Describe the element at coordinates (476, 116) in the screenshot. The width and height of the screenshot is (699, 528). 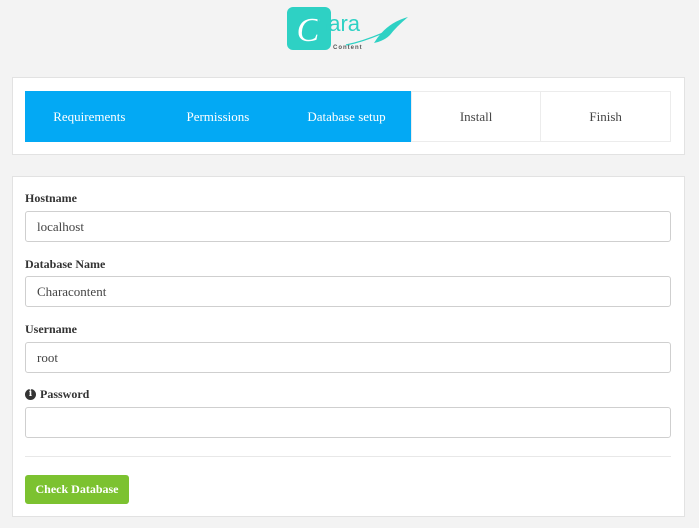
I see `step-install: Install` at that location.